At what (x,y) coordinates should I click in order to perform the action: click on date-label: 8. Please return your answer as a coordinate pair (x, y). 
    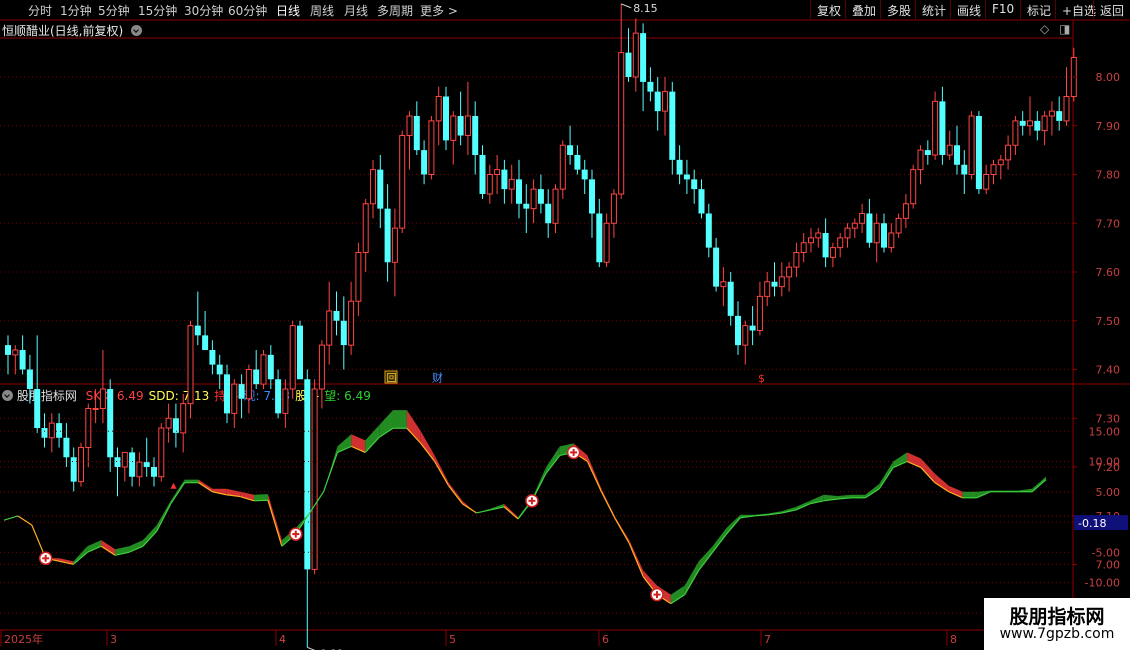
    Looking at the image, I should click on (953, 639).